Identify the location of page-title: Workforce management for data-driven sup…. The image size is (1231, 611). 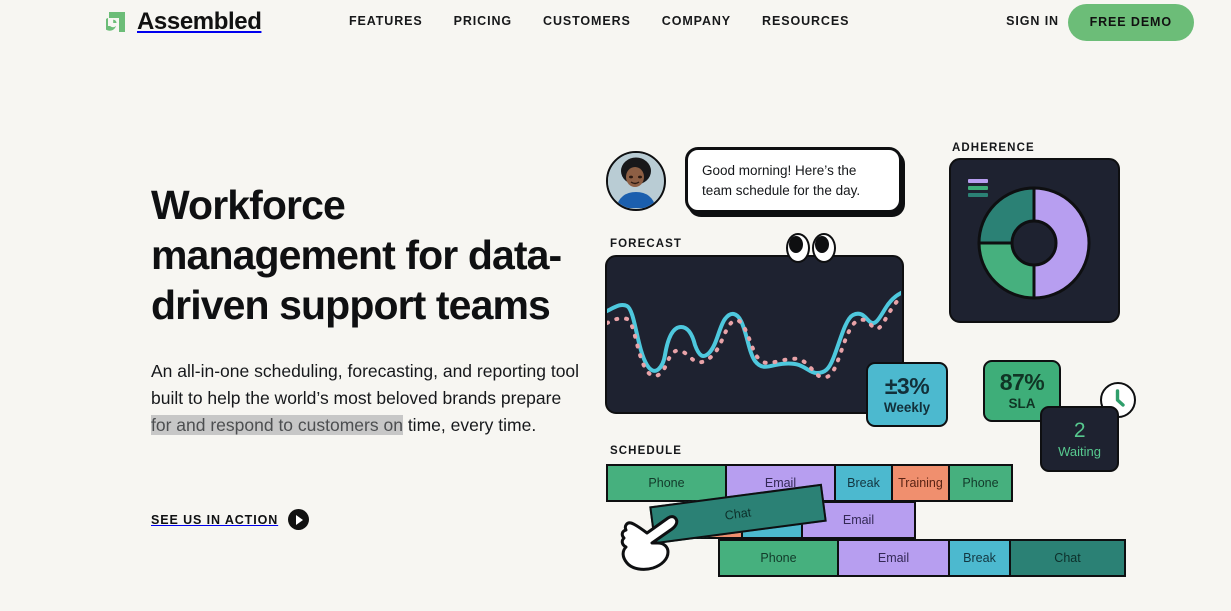
(356, 255).